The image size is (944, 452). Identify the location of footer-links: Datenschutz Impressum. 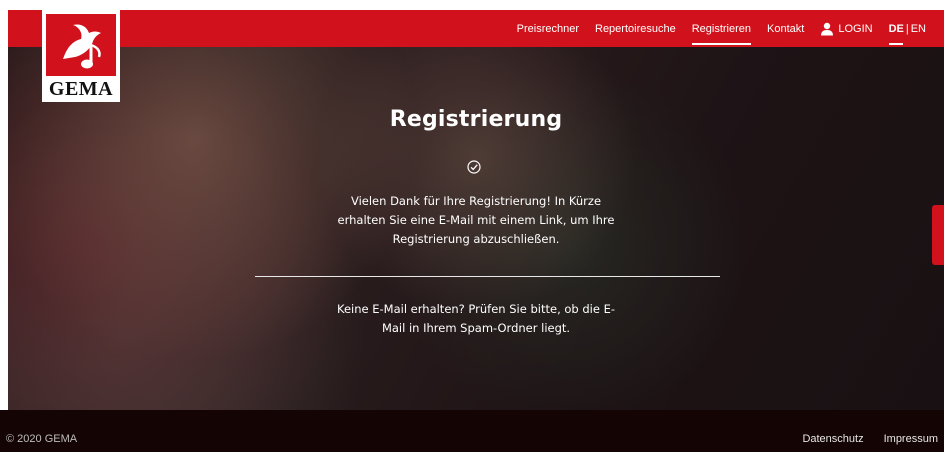
(870, 439).